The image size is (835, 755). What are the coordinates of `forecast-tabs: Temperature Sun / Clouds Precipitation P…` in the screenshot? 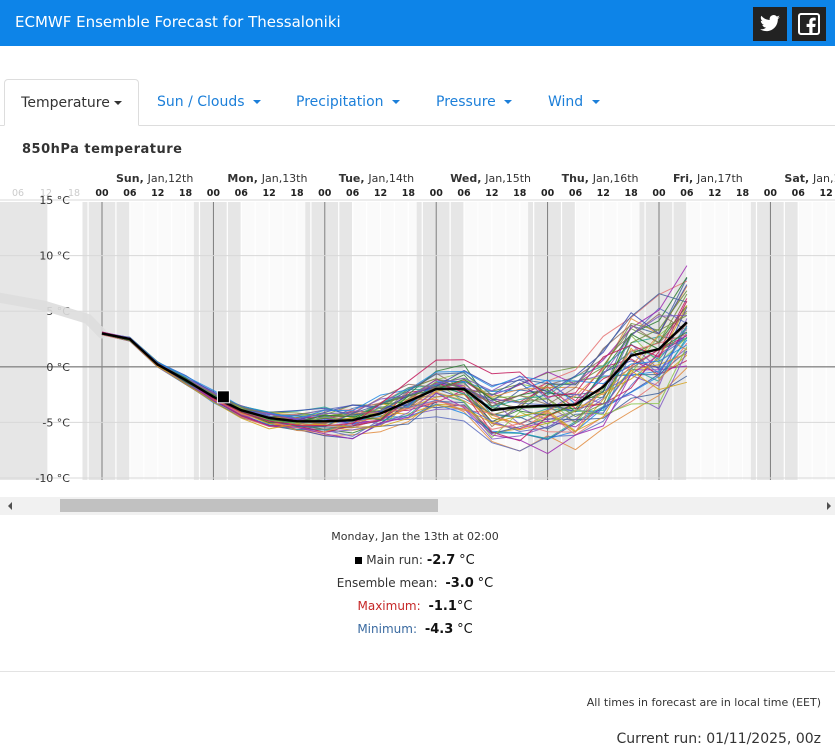 It's located at (417, 102).